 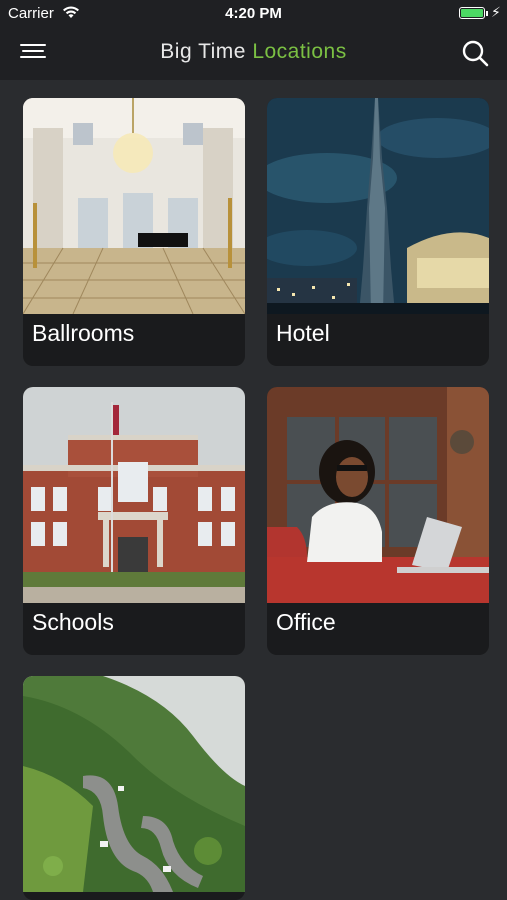 I want to click on location-label: Schools, so click(x=73, y=622).